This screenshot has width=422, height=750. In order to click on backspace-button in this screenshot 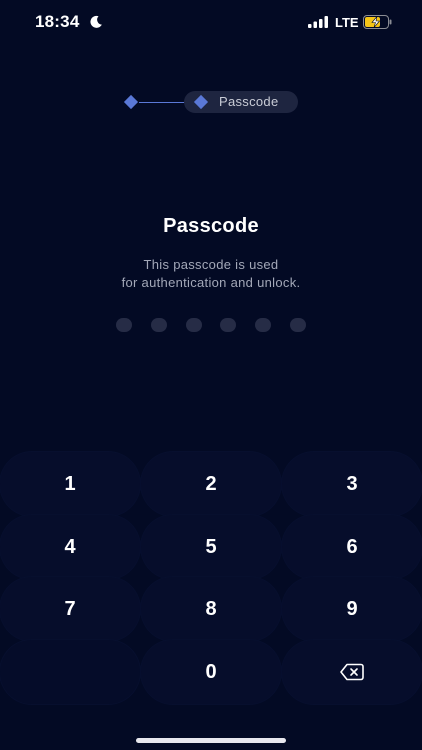, I will do `click(352, 672)`.